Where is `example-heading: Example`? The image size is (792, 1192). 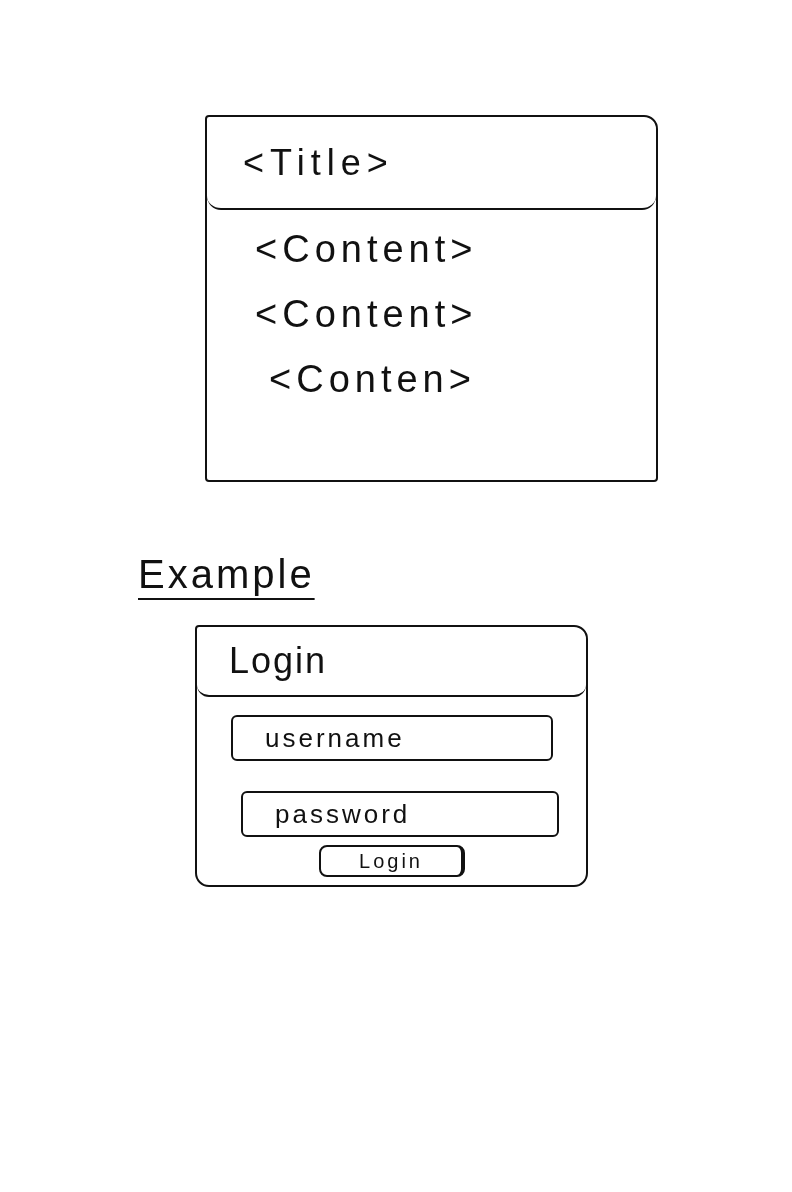
example-heading: Example is located at coordinates (226, 574).